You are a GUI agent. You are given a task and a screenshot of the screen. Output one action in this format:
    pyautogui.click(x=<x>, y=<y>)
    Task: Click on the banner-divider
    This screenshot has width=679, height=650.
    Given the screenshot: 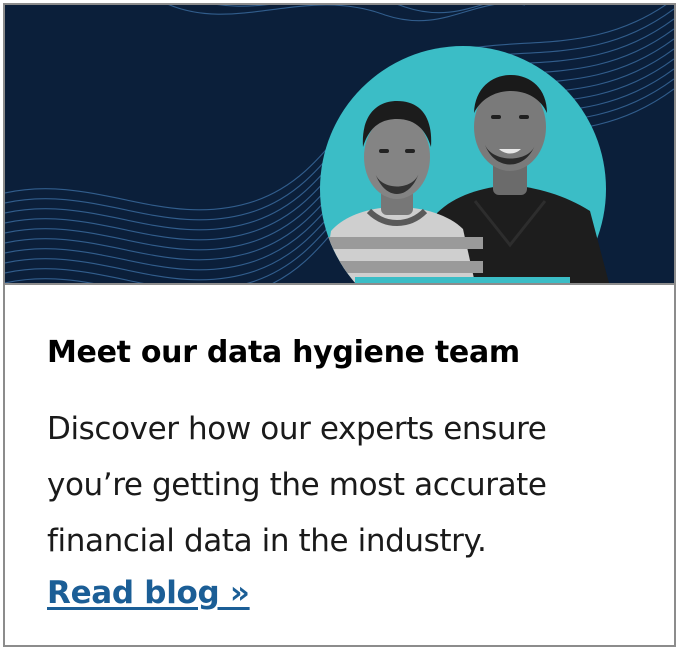 What is the action you would take?
    pyautogui.click(x=339, y=284)
    